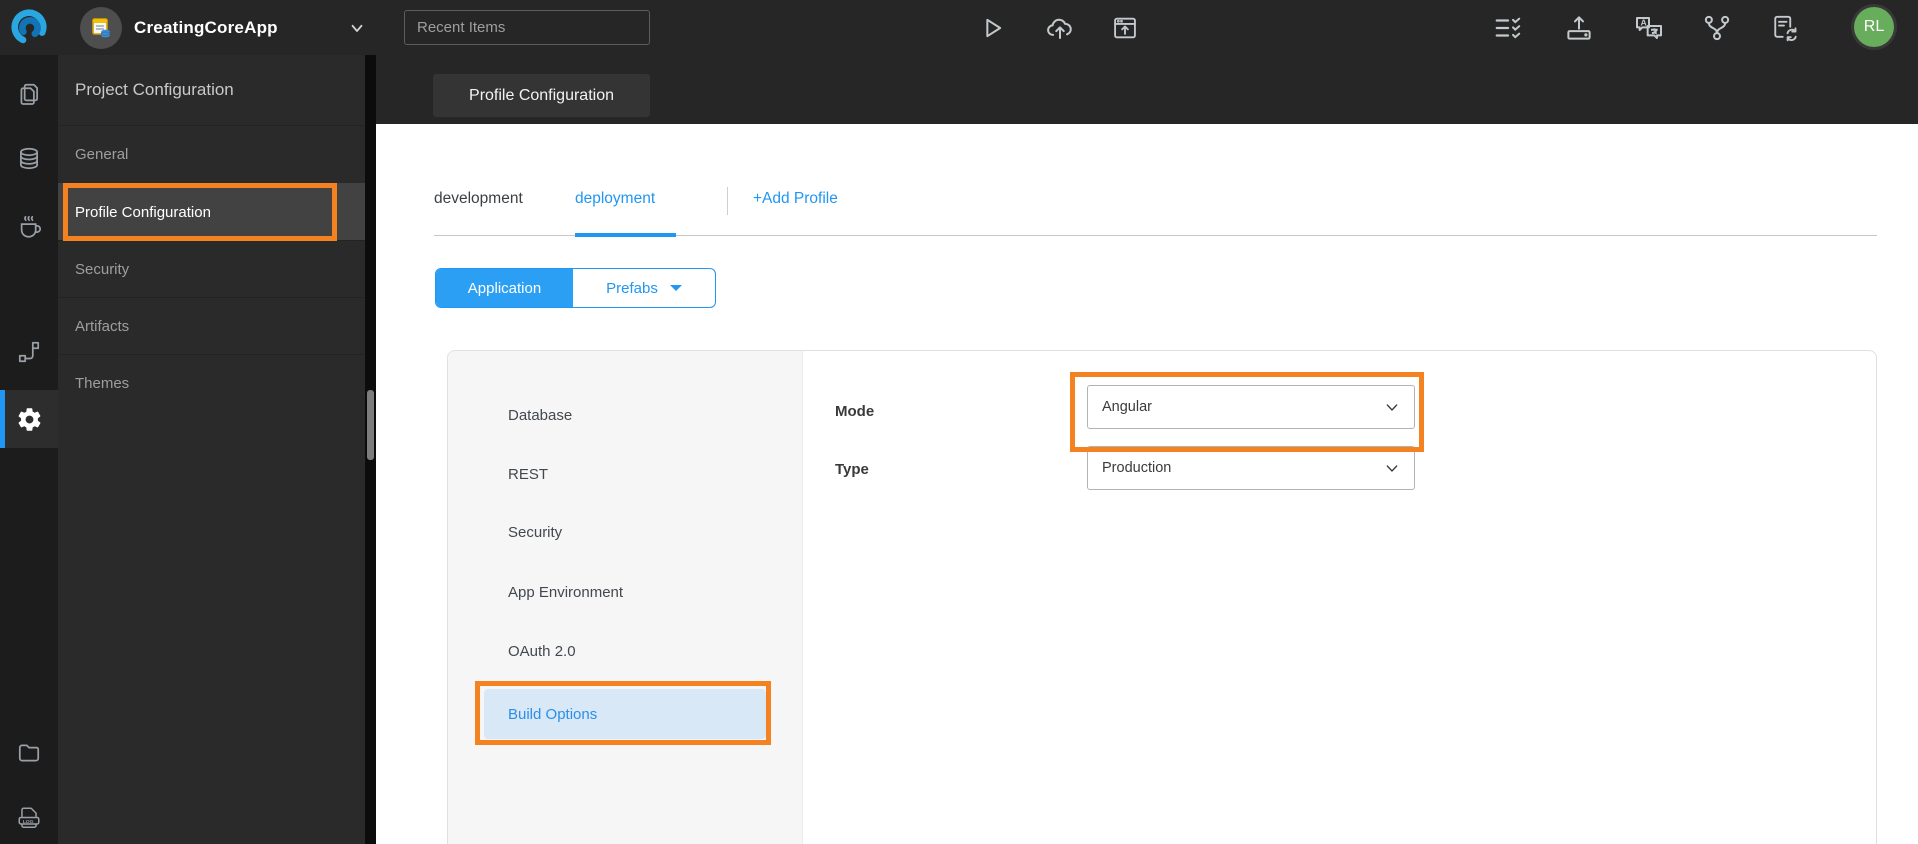  I want to click on type-select-value: Production, so click(1137, 468).